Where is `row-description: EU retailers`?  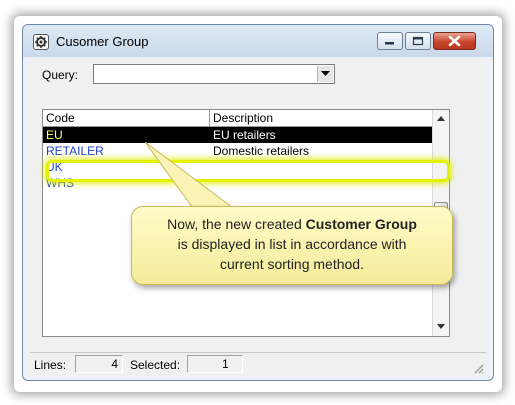 row-description: EU retailers is located at coordinates (244, 135).